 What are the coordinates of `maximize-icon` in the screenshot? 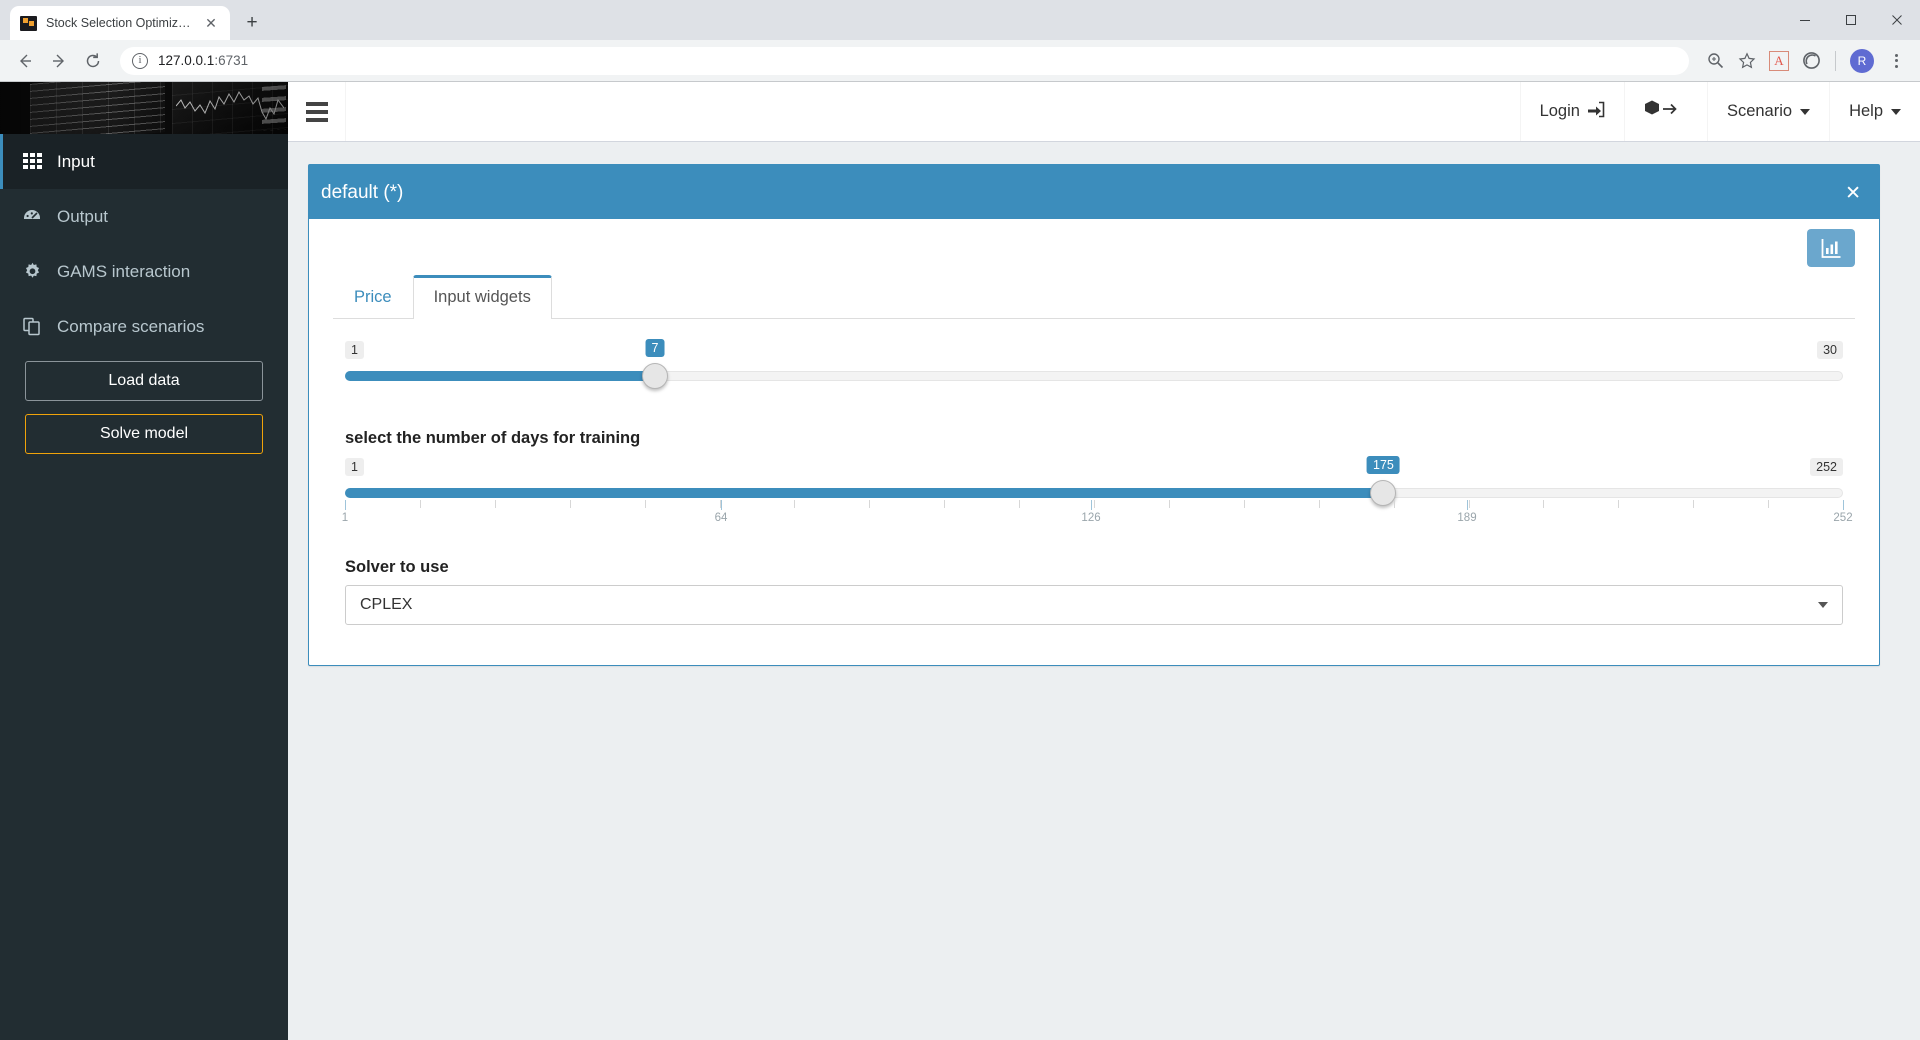 It's located at (1851, 20).